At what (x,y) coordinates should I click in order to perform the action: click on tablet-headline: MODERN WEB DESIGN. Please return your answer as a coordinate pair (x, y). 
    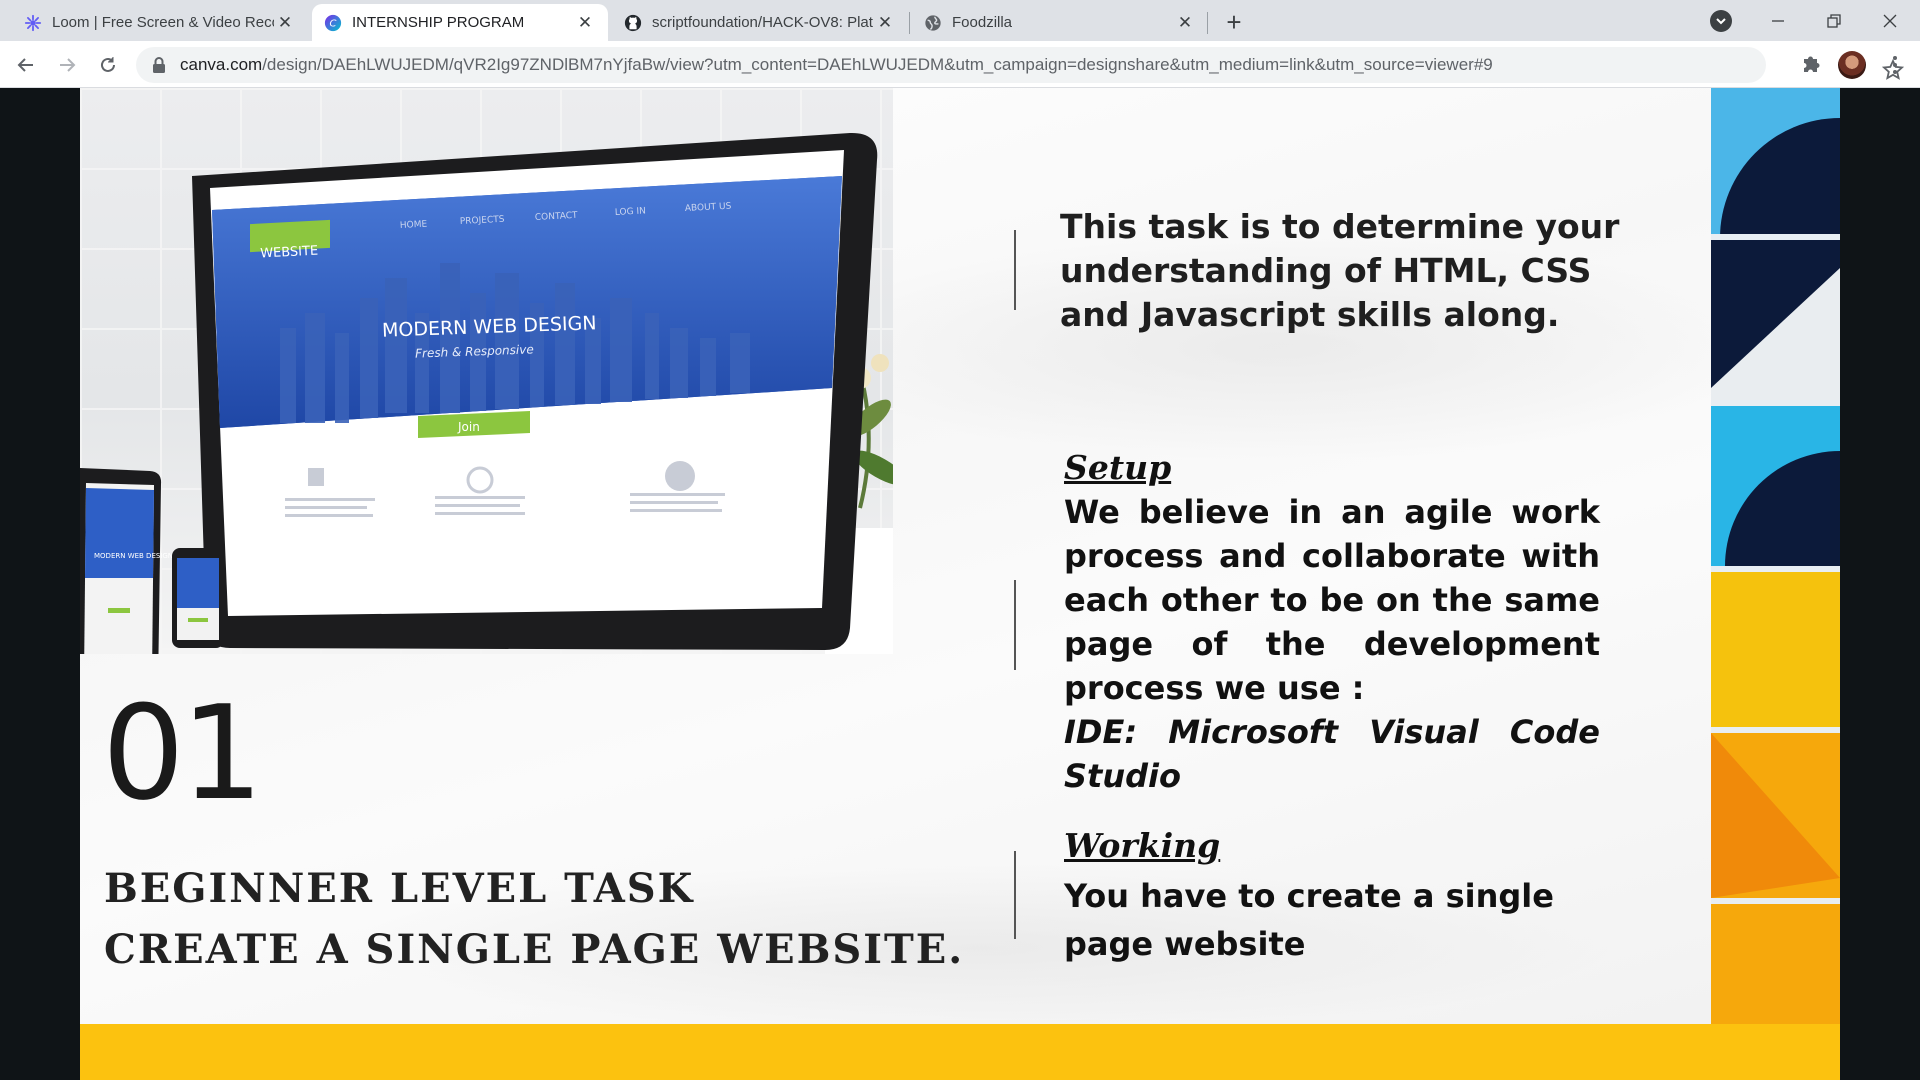
    Looking at the image, I should click on (133, 556).